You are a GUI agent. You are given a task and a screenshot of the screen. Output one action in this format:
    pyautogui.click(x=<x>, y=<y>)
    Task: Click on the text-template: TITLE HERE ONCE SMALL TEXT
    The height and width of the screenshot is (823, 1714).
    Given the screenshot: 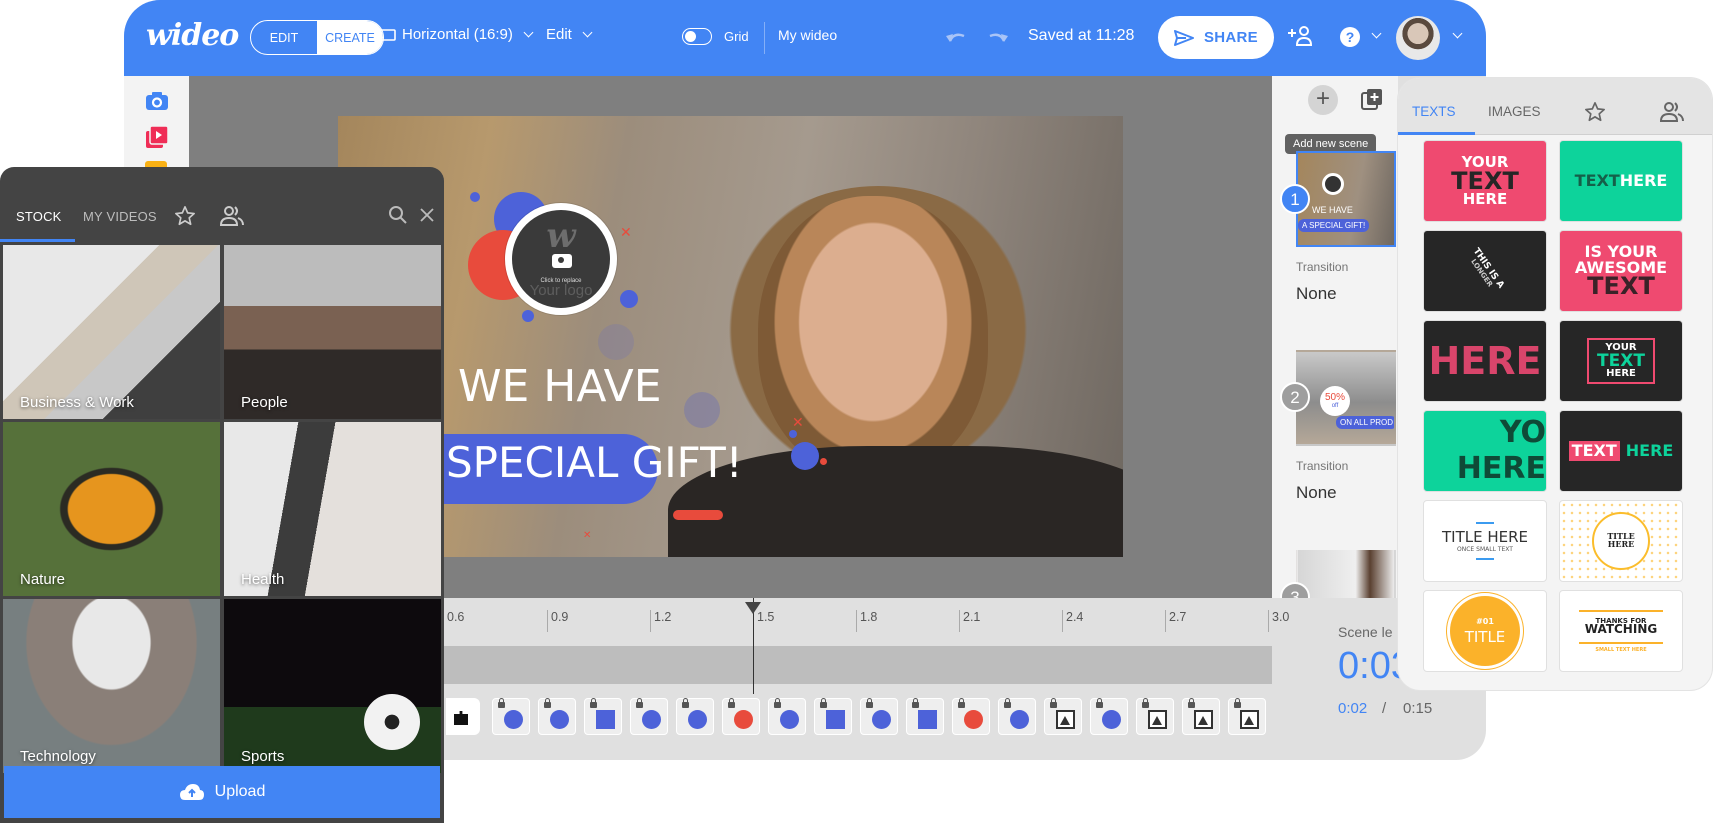 What is the action you would take?
    pyautogui.click(x=1485, y=541)
    